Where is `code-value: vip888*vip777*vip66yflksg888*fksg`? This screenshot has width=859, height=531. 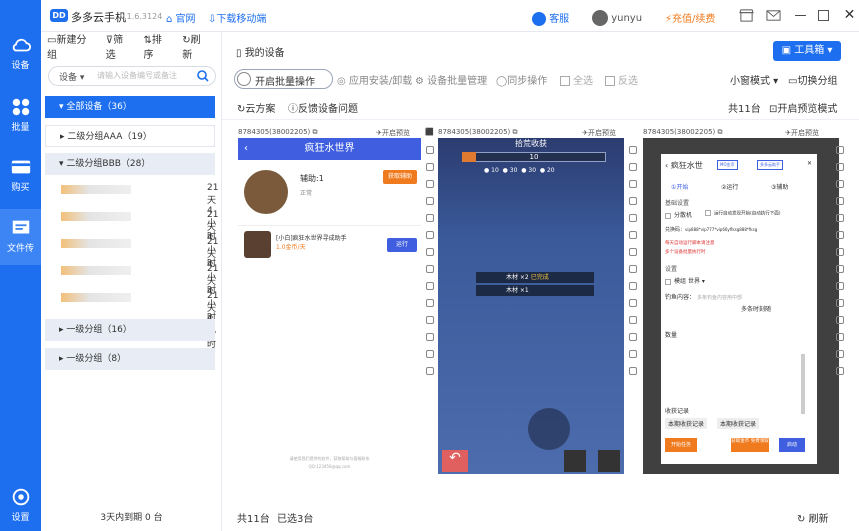 code-value: vip888*vip777*vip66yflksg888*fksg is located at coordinates (721, 229).